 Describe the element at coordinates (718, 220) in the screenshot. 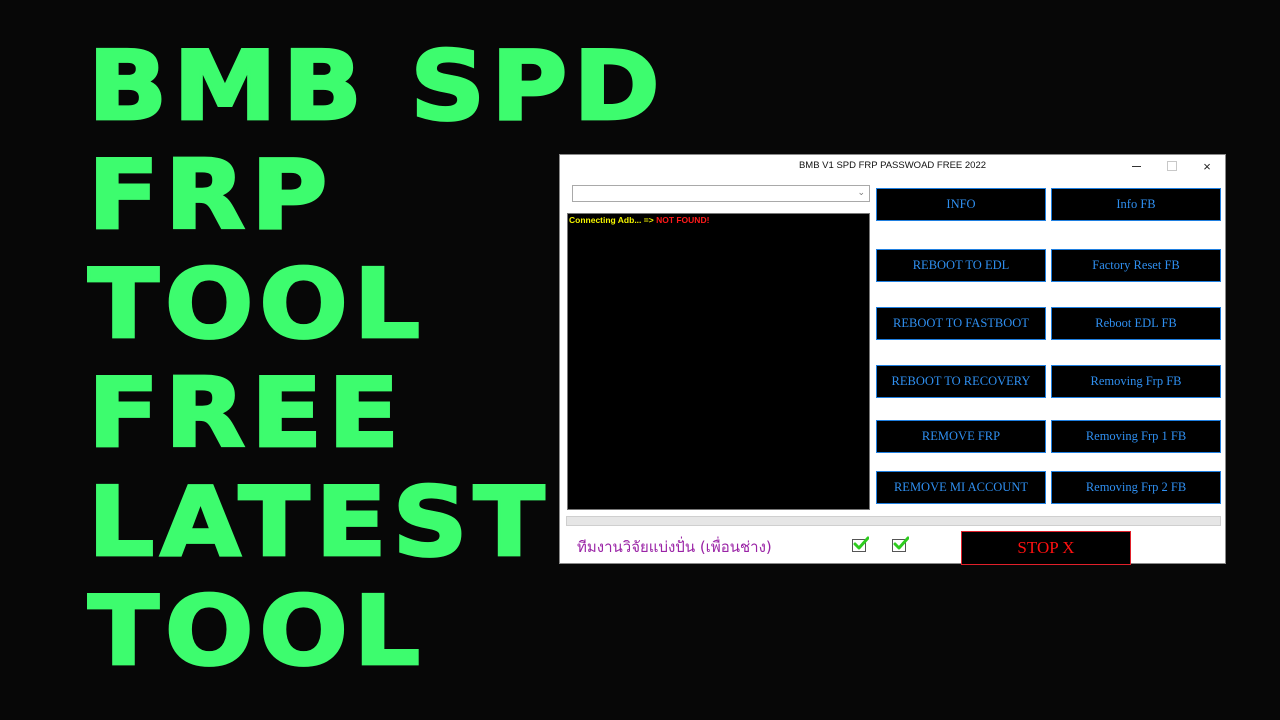

I see `log-line: Connecting Adb... => NOT FOUND!` at that location.